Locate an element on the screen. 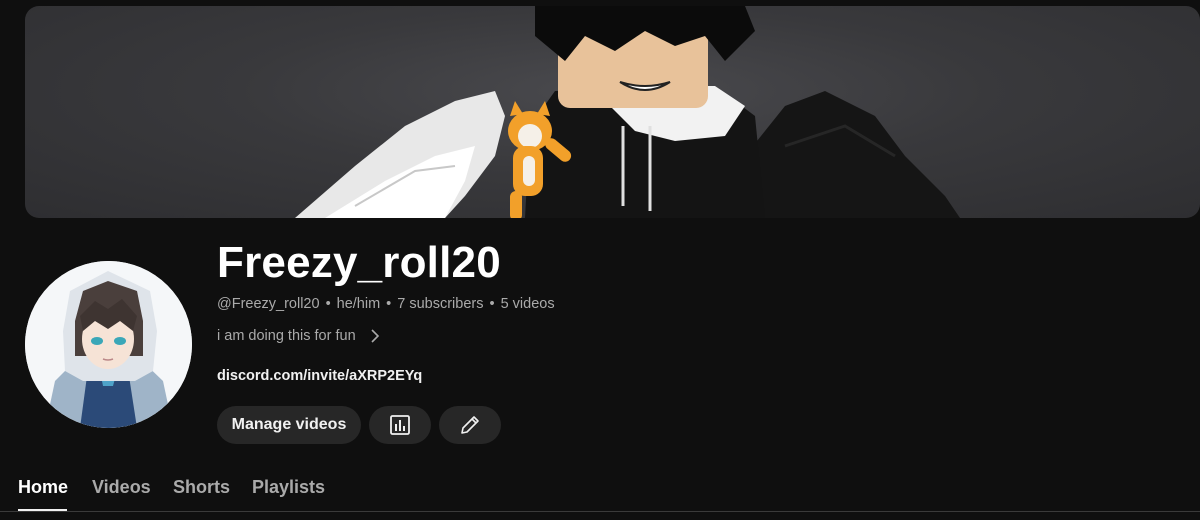  subscriber-count: 7 subscribers is located at coordinates (440, 304).